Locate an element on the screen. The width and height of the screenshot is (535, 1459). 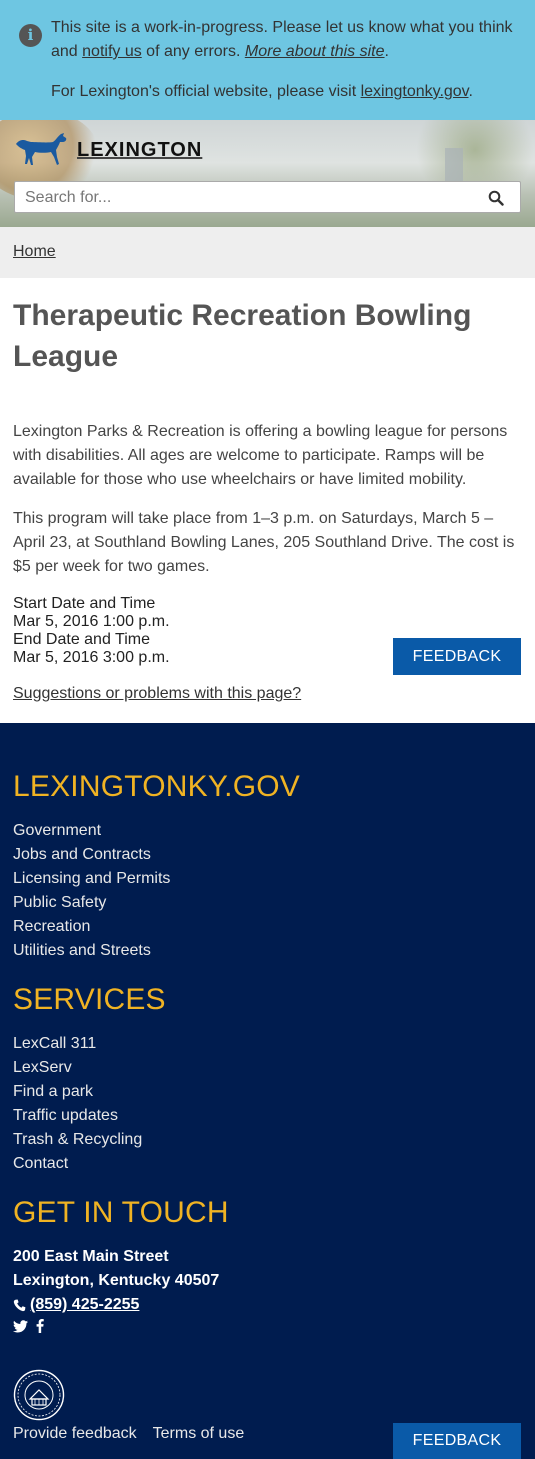
terms-of-use-link: Terms of use is located at coordinates (199, 1434).